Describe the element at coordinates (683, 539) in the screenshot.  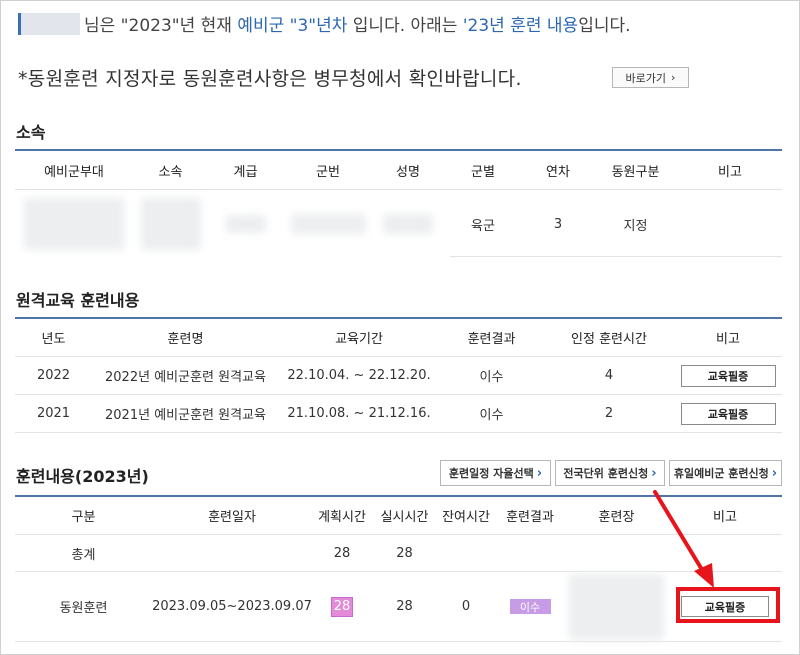
I see `annotation-arrow-icon` at that location.